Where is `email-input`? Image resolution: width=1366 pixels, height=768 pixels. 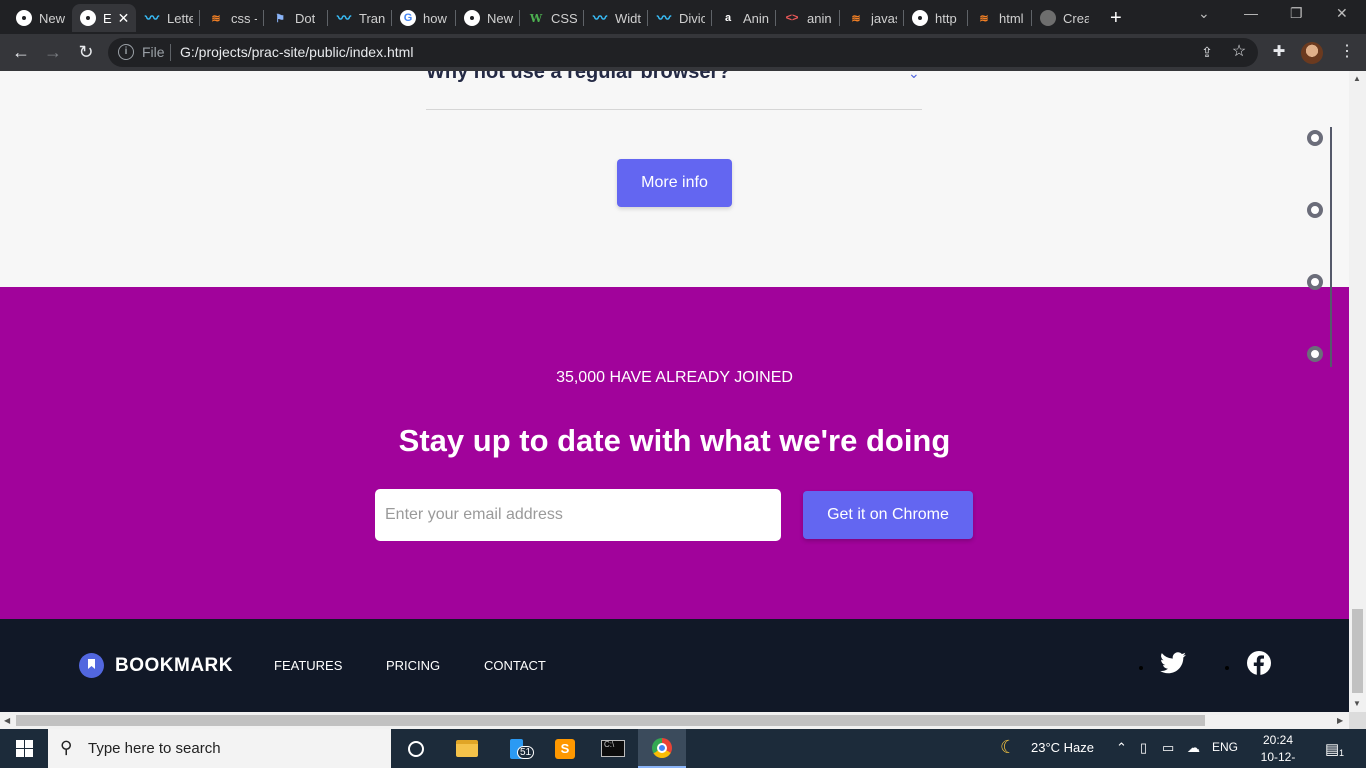
email-input is located at coordinates (578, 515).